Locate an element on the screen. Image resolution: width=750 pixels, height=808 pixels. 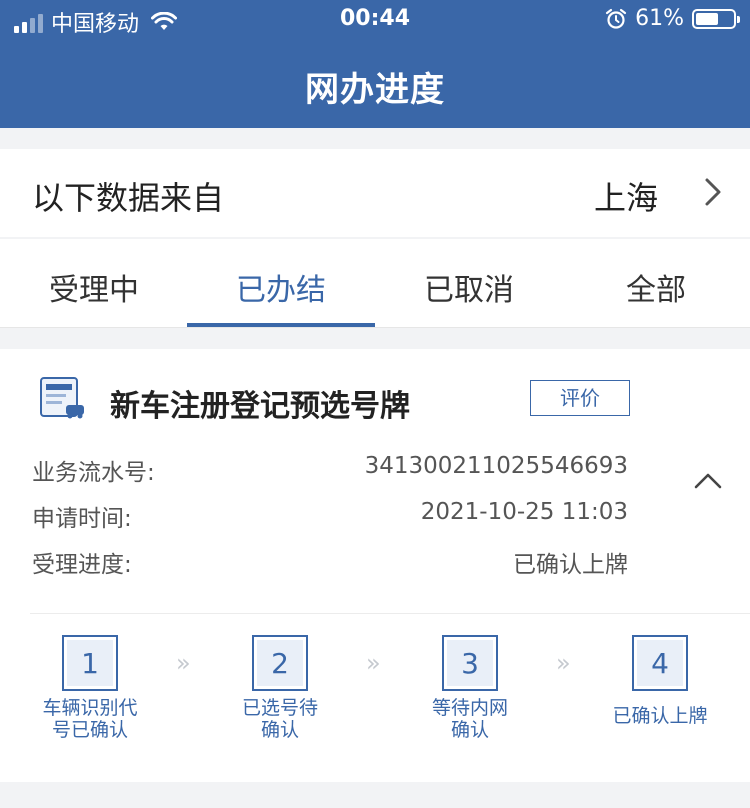
active-tab-indicator is located at coordinates (281, 325).